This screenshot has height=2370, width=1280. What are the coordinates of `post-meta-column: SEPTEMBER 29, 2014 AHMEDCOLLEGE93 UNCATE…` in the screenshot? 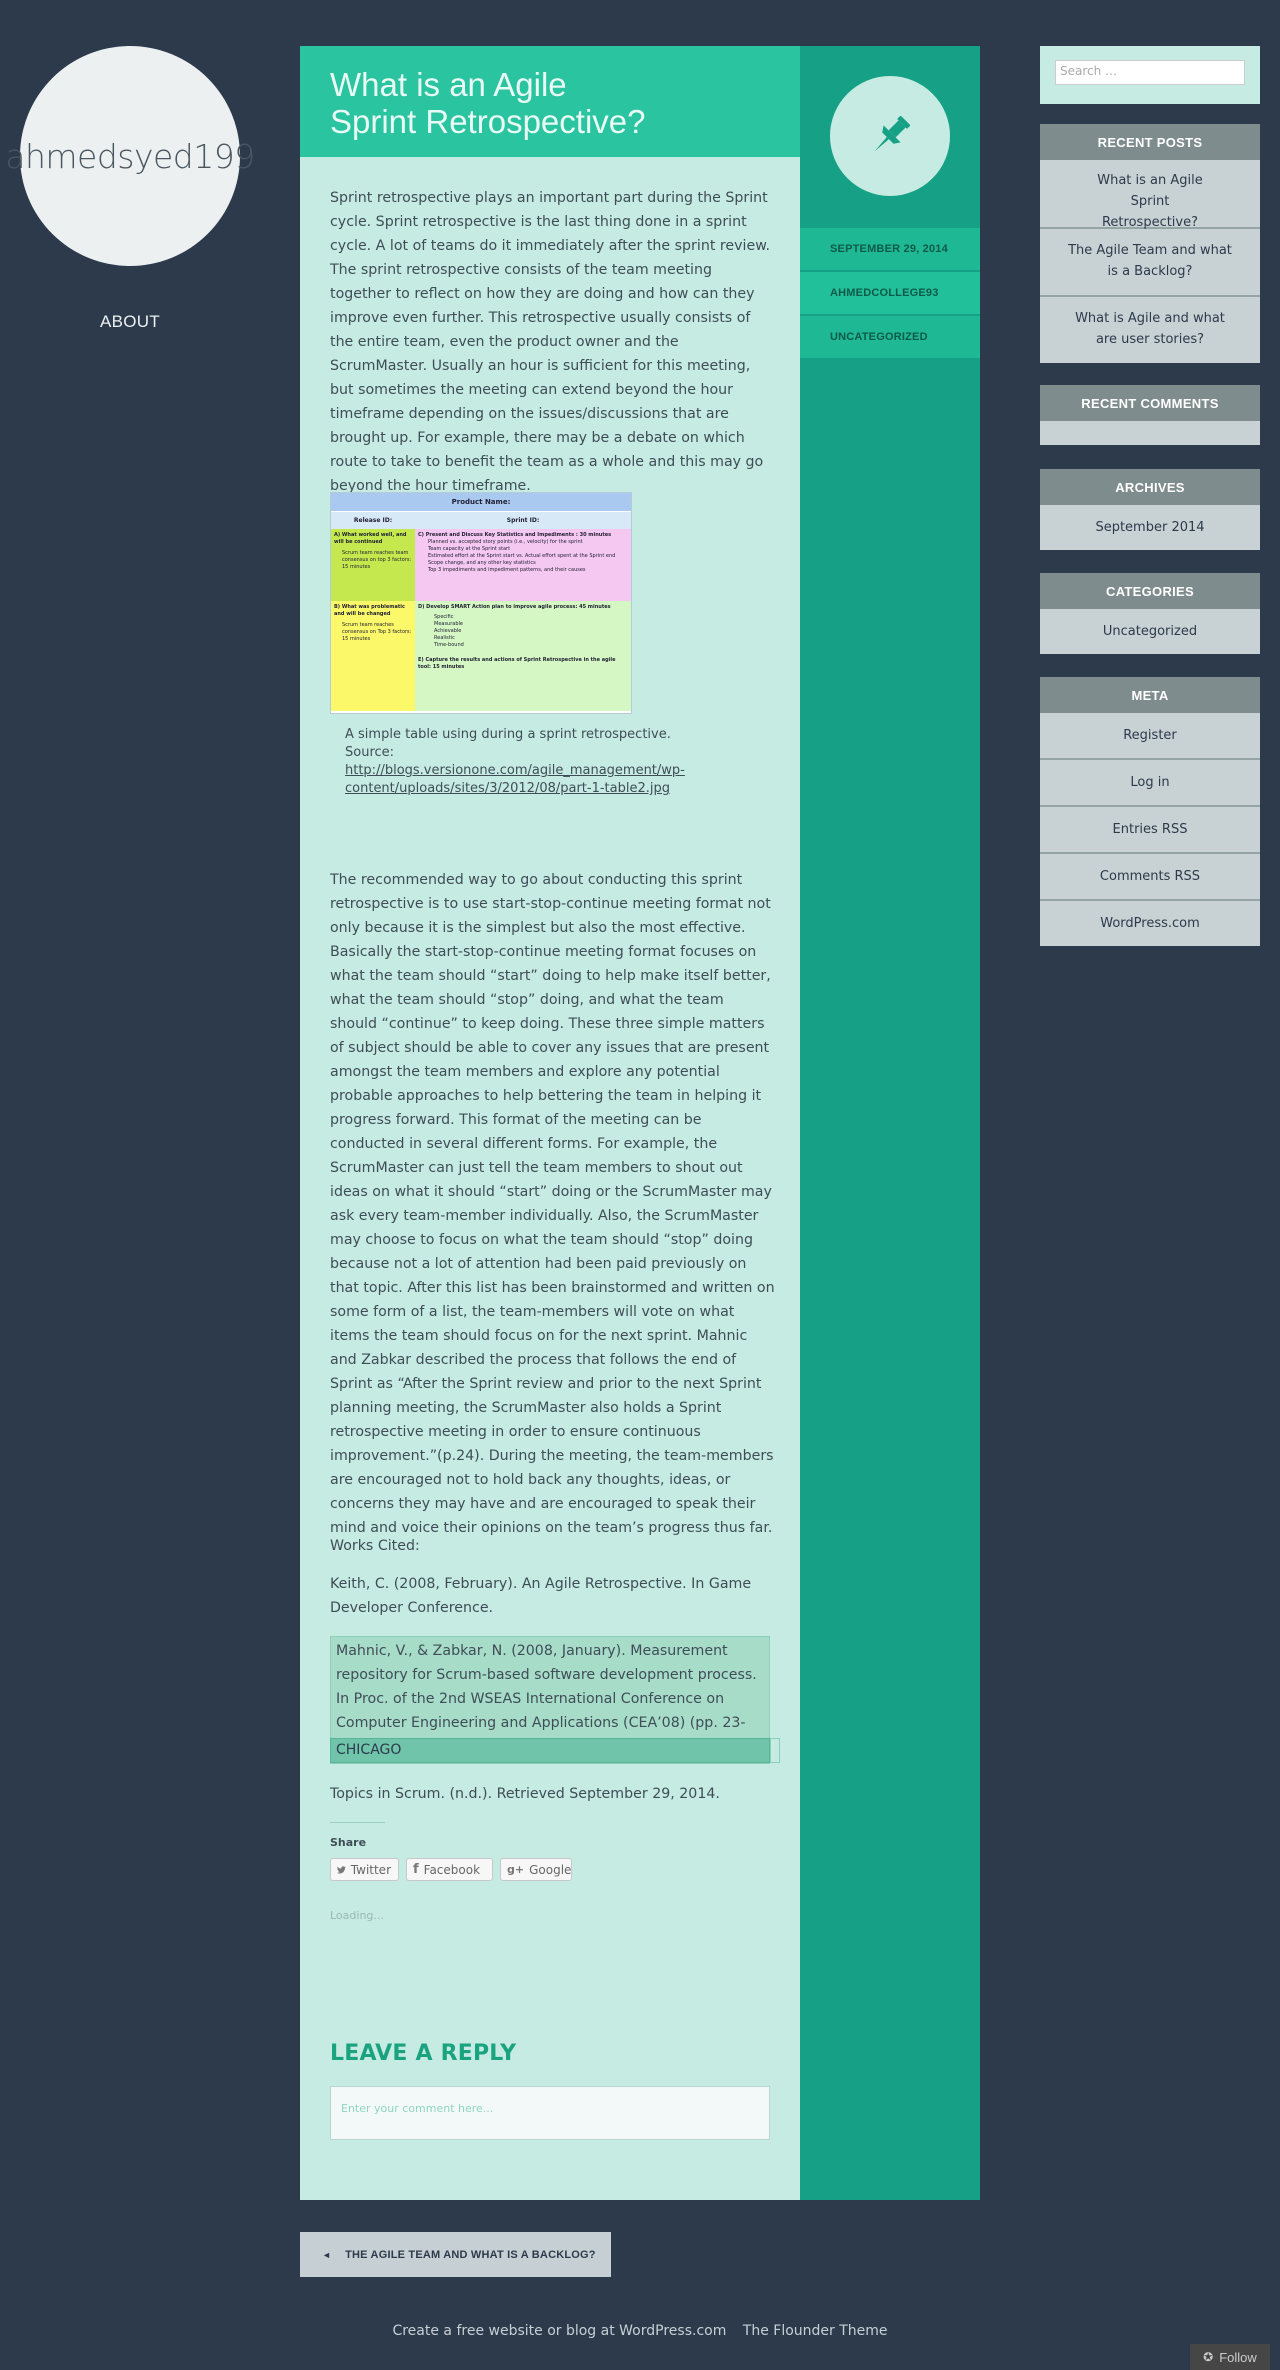 It's located at (890, 1123).